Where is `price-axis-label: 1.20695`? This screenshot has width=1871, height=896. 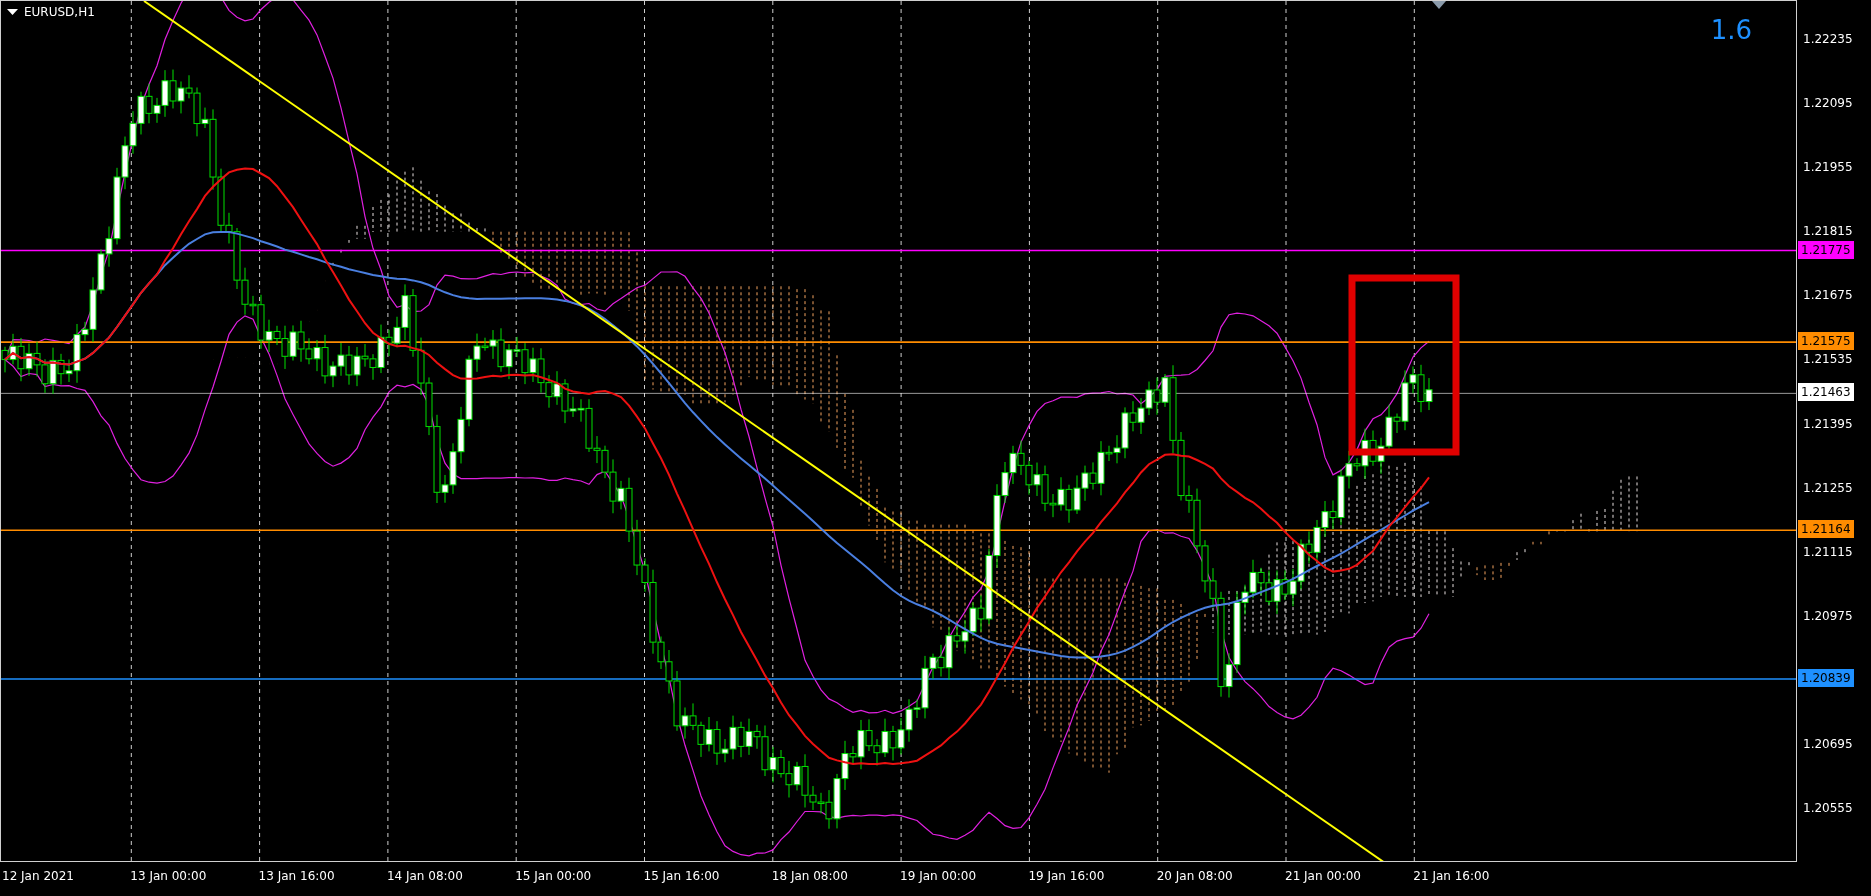 price-axis-label: 1.20695 is located at coordinates (1828, 743).